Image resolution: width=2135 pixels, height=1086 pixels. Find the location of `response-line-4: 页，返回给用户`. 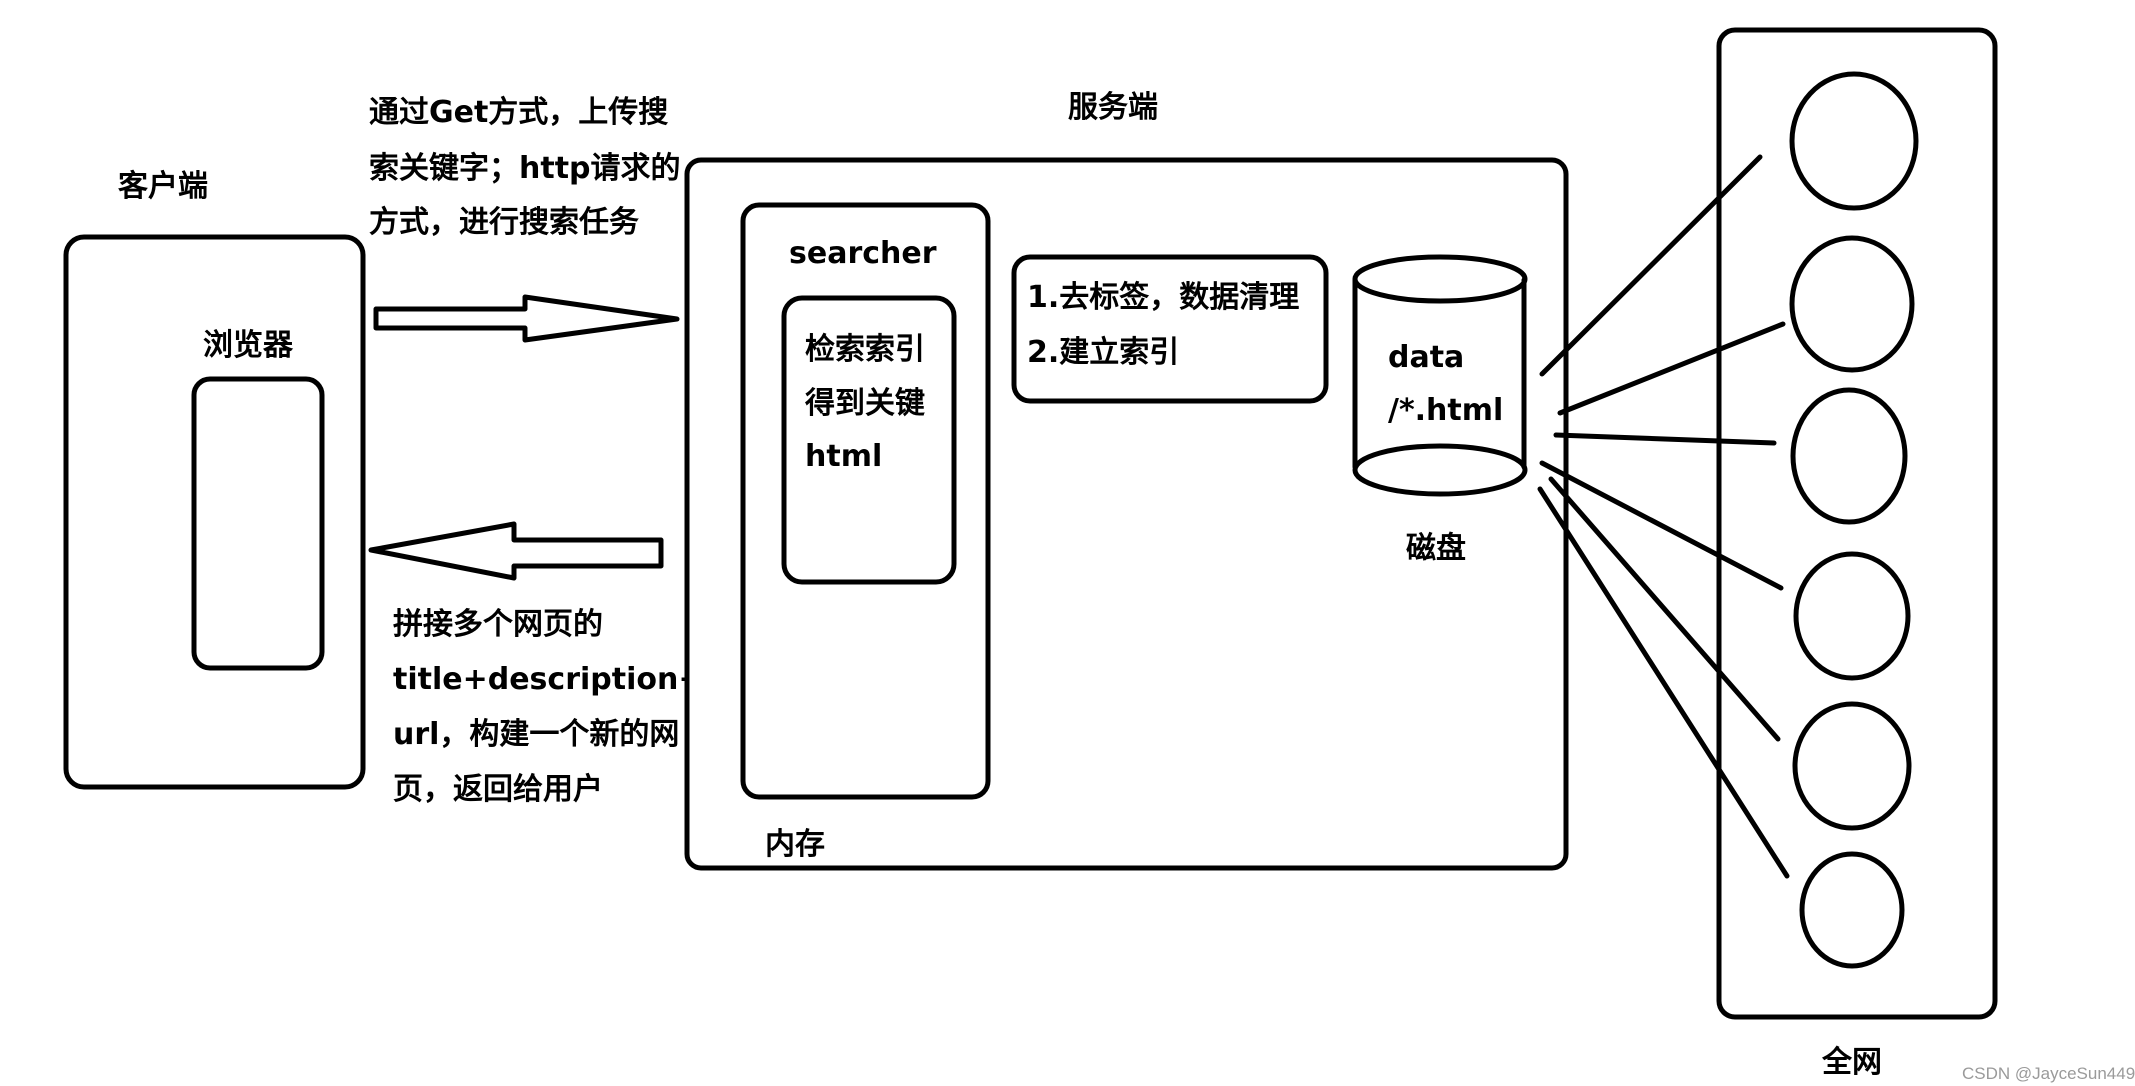

response-line-4: 页，返回给用户 is located at coordinates (498, 789).